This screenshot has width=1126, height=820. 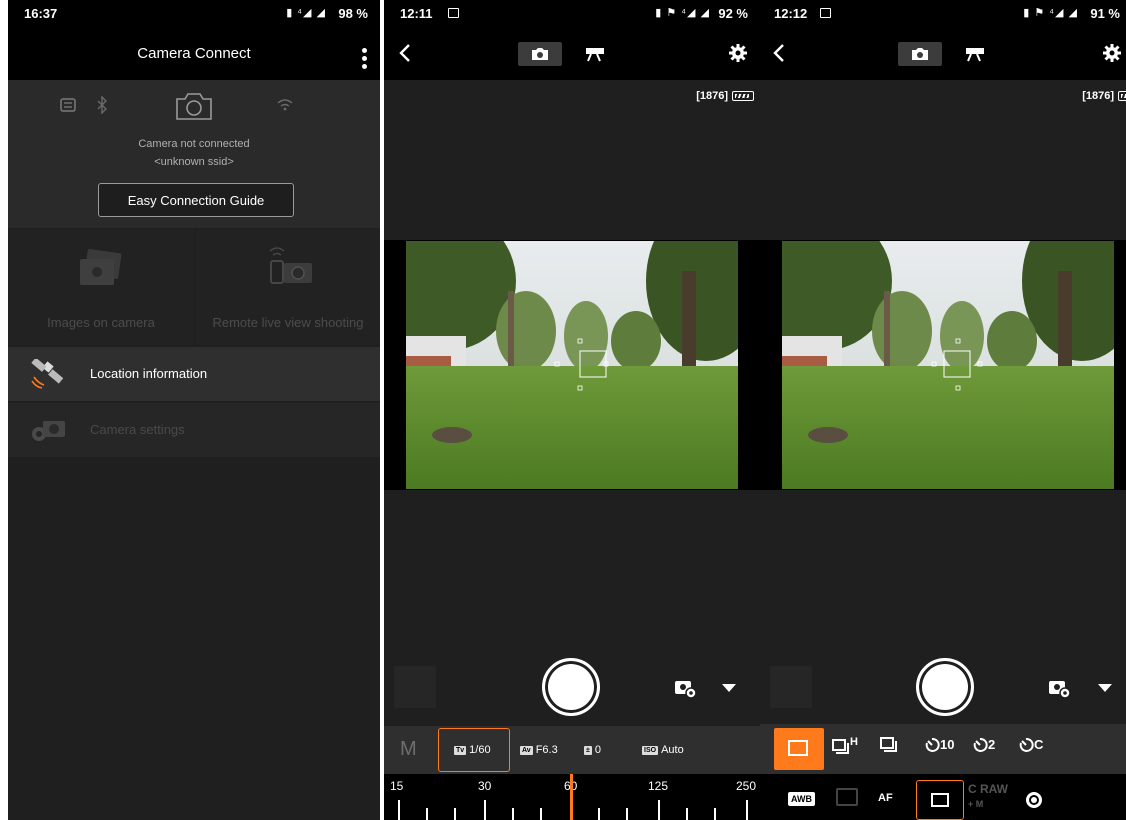 I want to click on images-on-camera-tile: Images on camera, so click(x=101, y=287).